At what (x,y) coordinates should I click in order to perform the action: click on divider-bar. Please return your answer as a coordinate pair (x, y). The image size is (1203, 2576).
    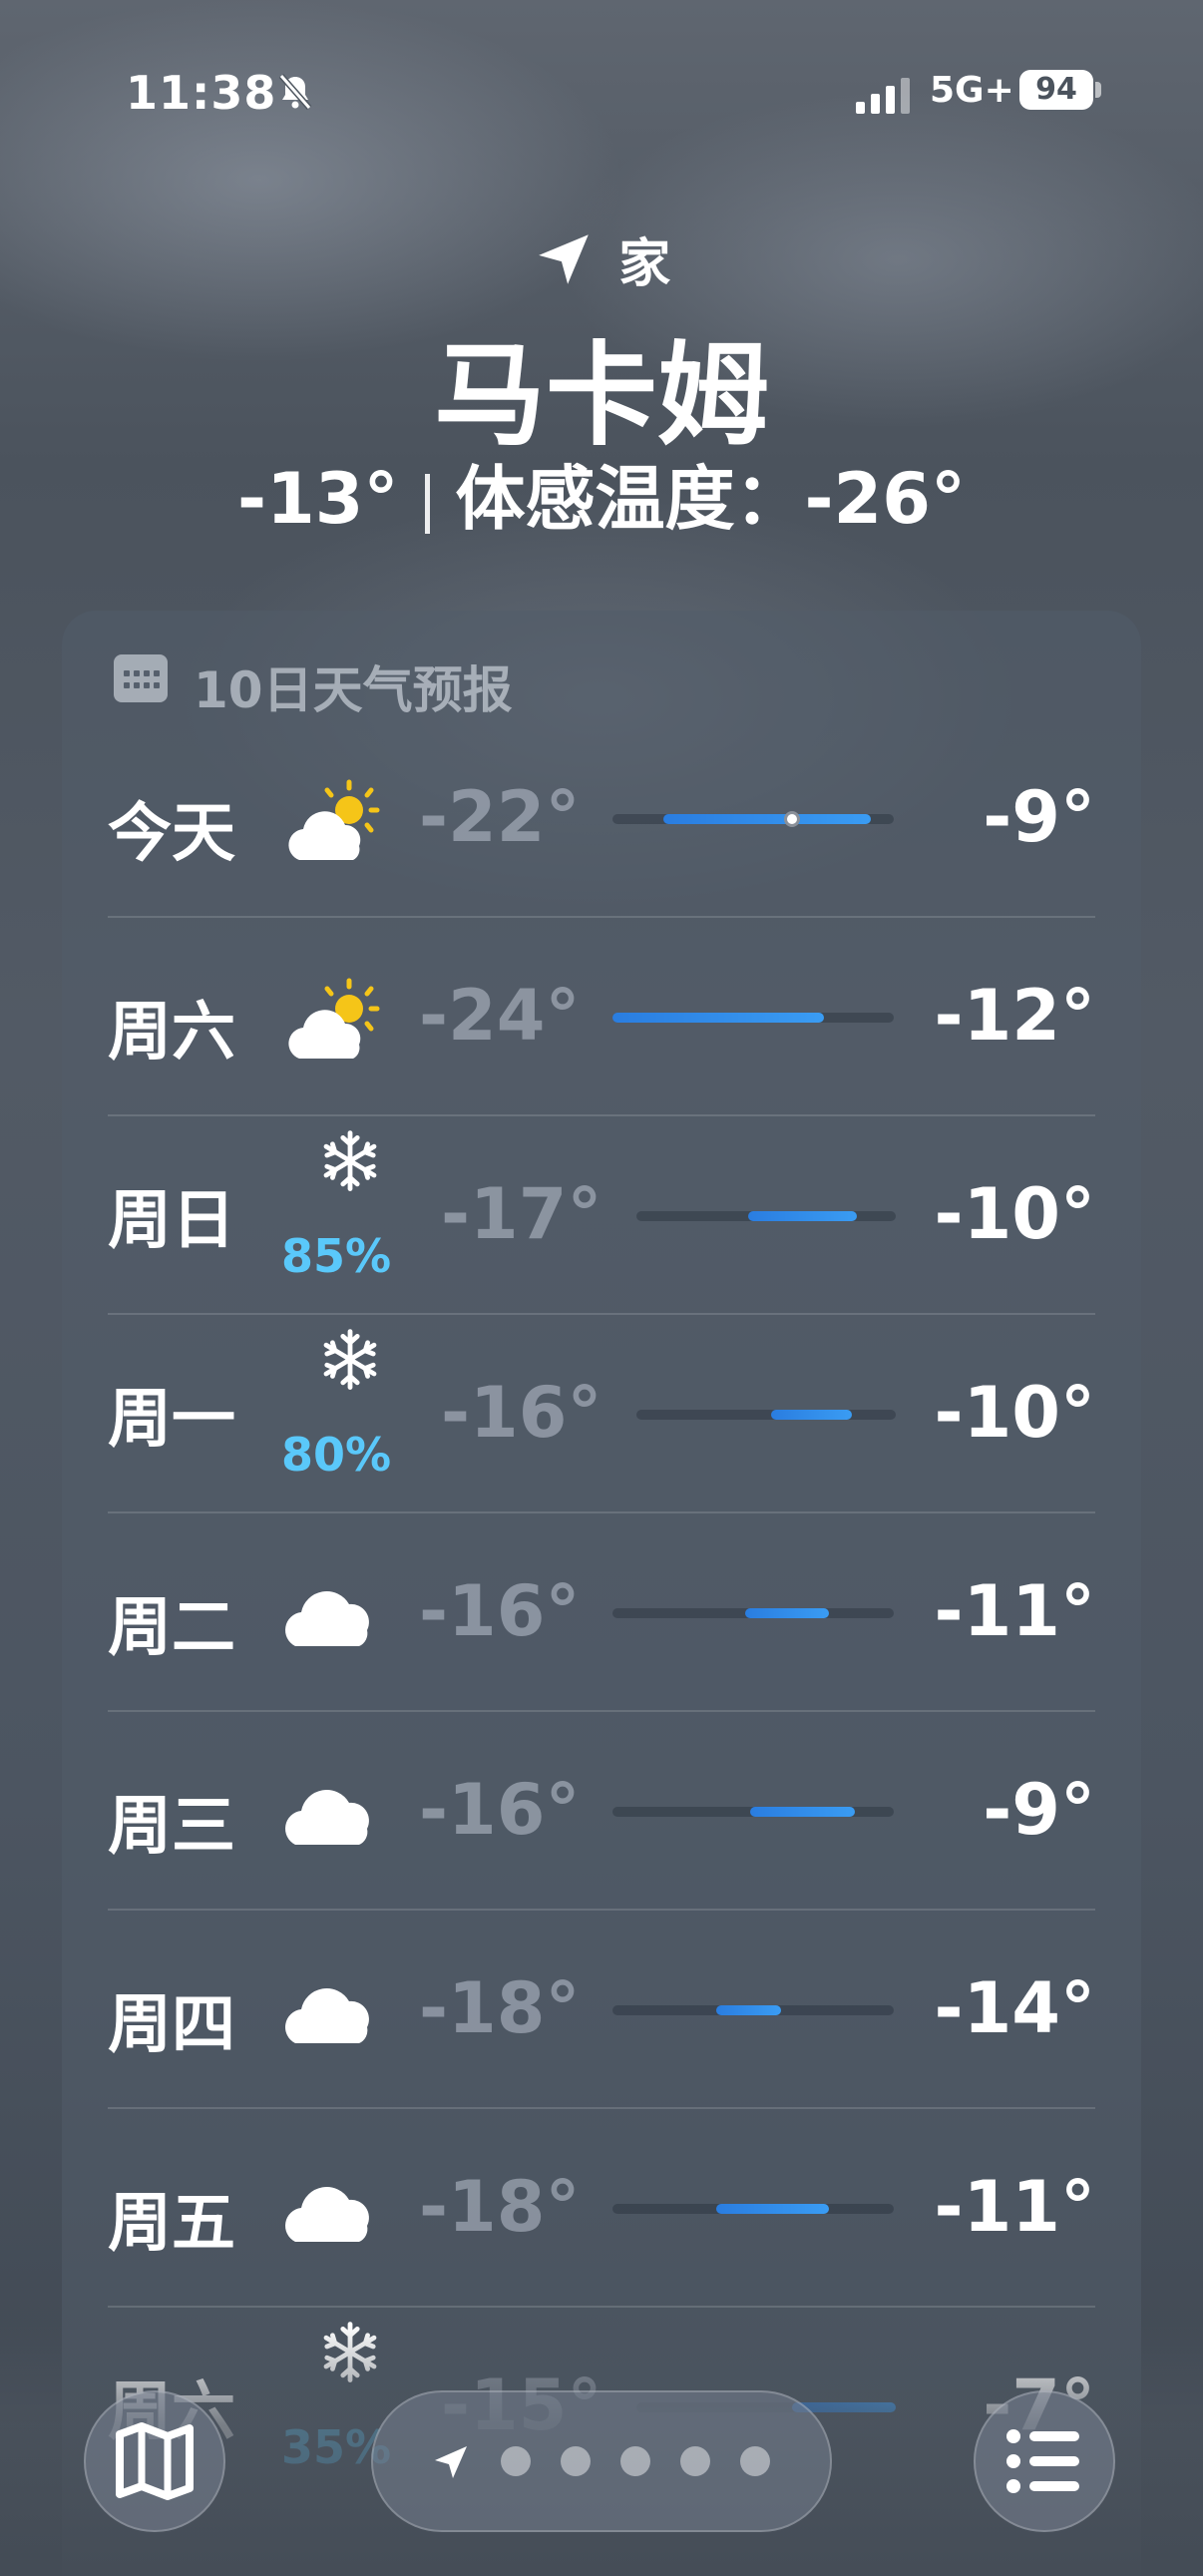
    Looking at the image, I should click on (427, 503).